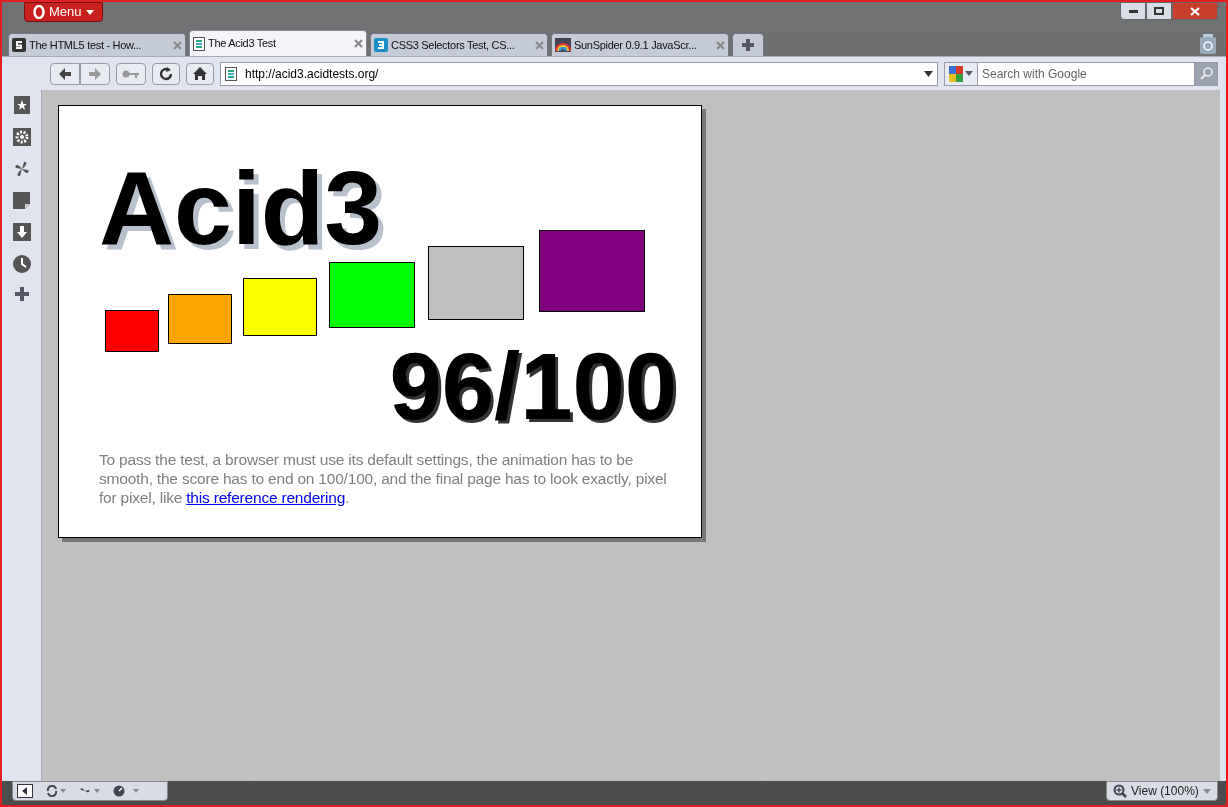 This screenshot has height=807, width=1228. I want to click on search-icon, so click(1206, 73).